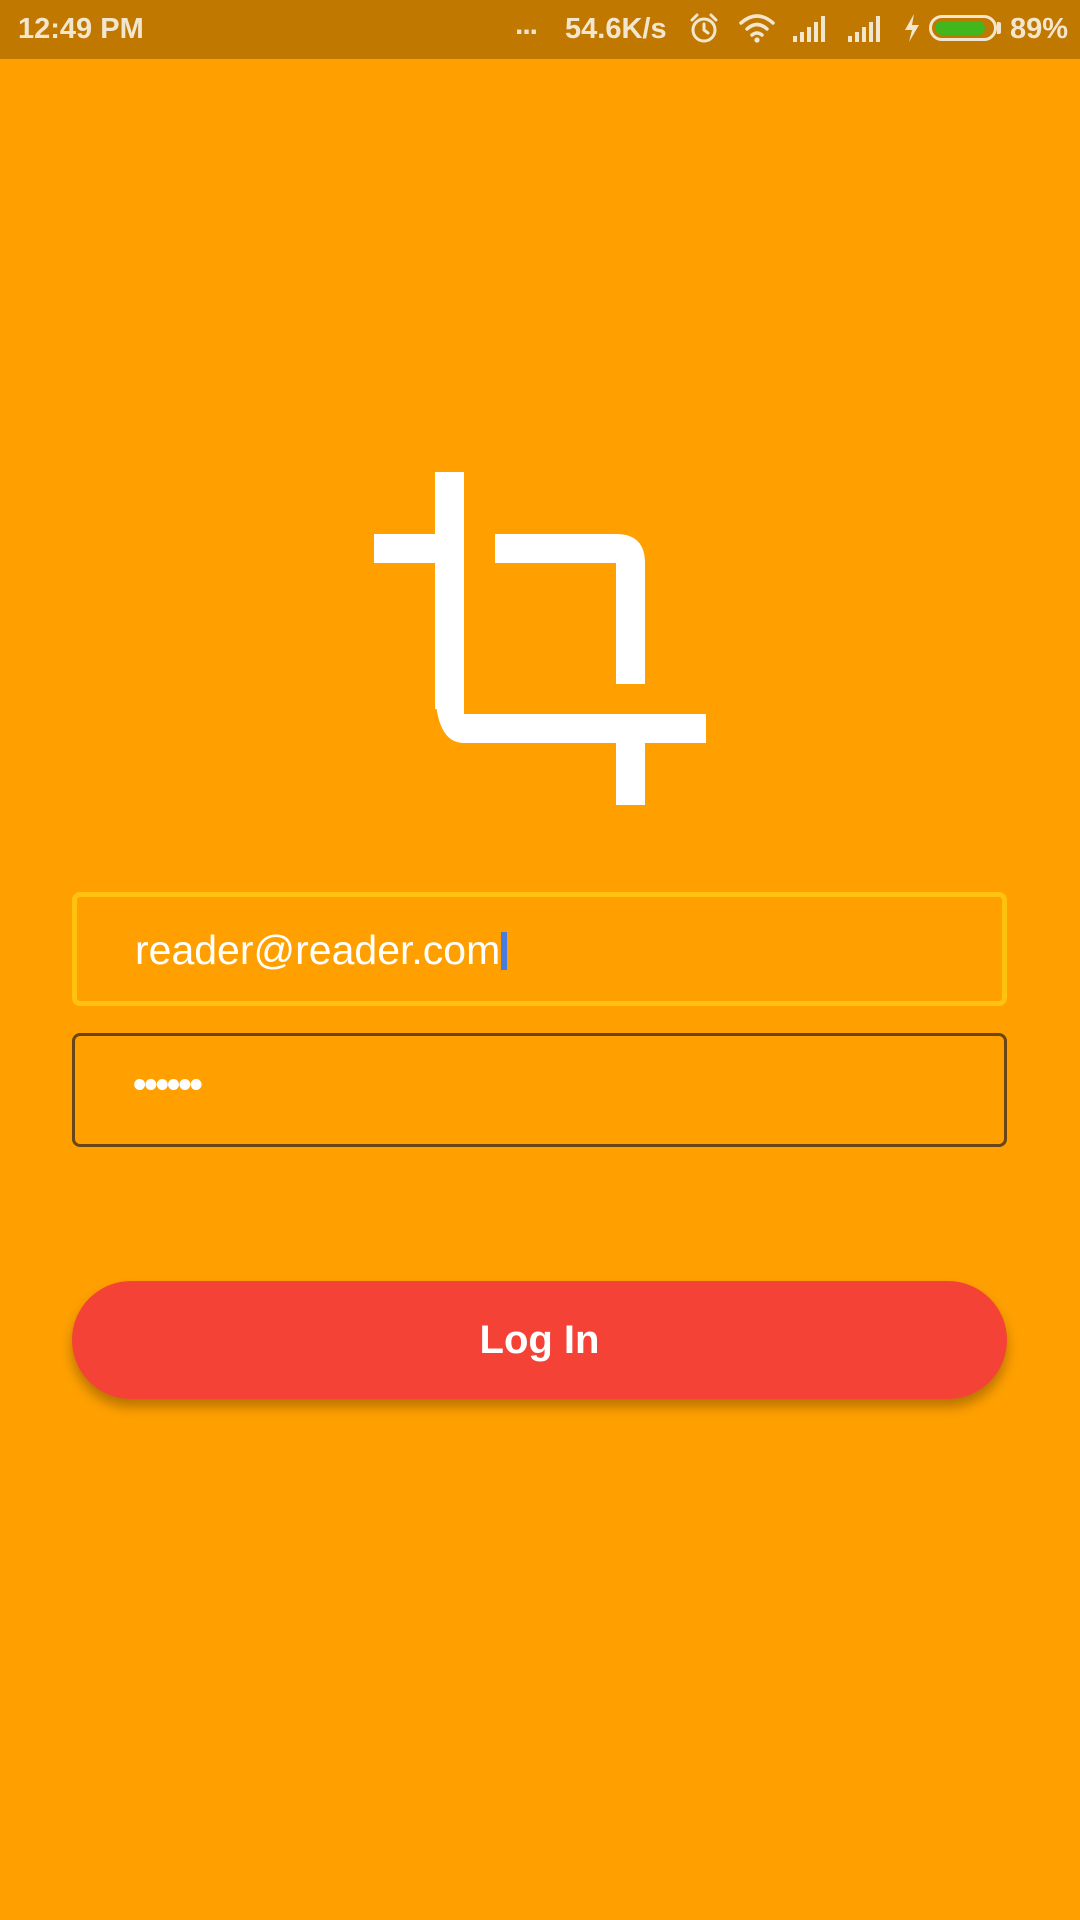  What do you see at coordinates (540, 638) in the screenshot?
I see `crop-icon` at bounding box center [540, 638].